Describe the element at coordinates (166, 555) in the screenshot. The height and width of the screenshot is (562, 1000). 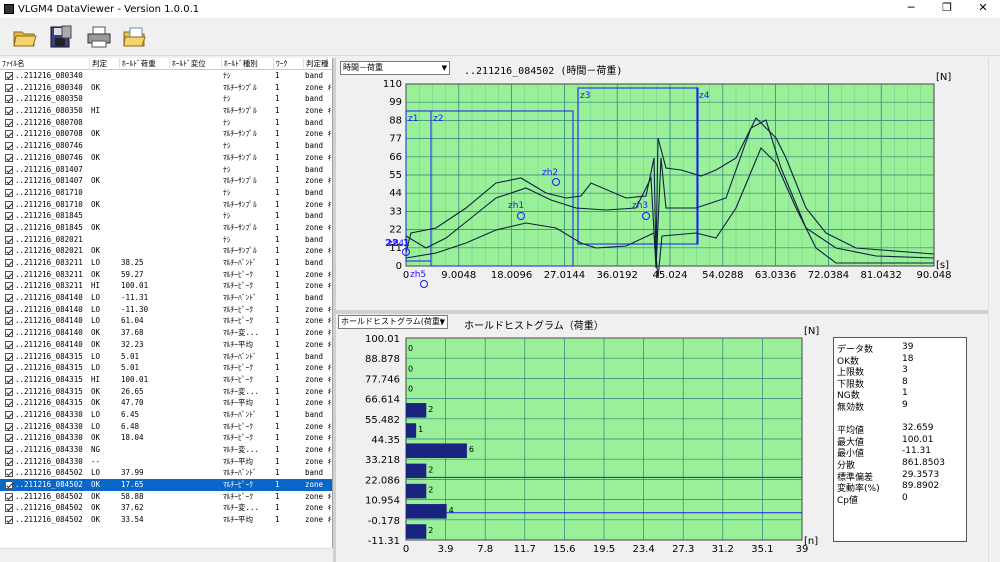
I see `horizontal-scrollbar` at that location.